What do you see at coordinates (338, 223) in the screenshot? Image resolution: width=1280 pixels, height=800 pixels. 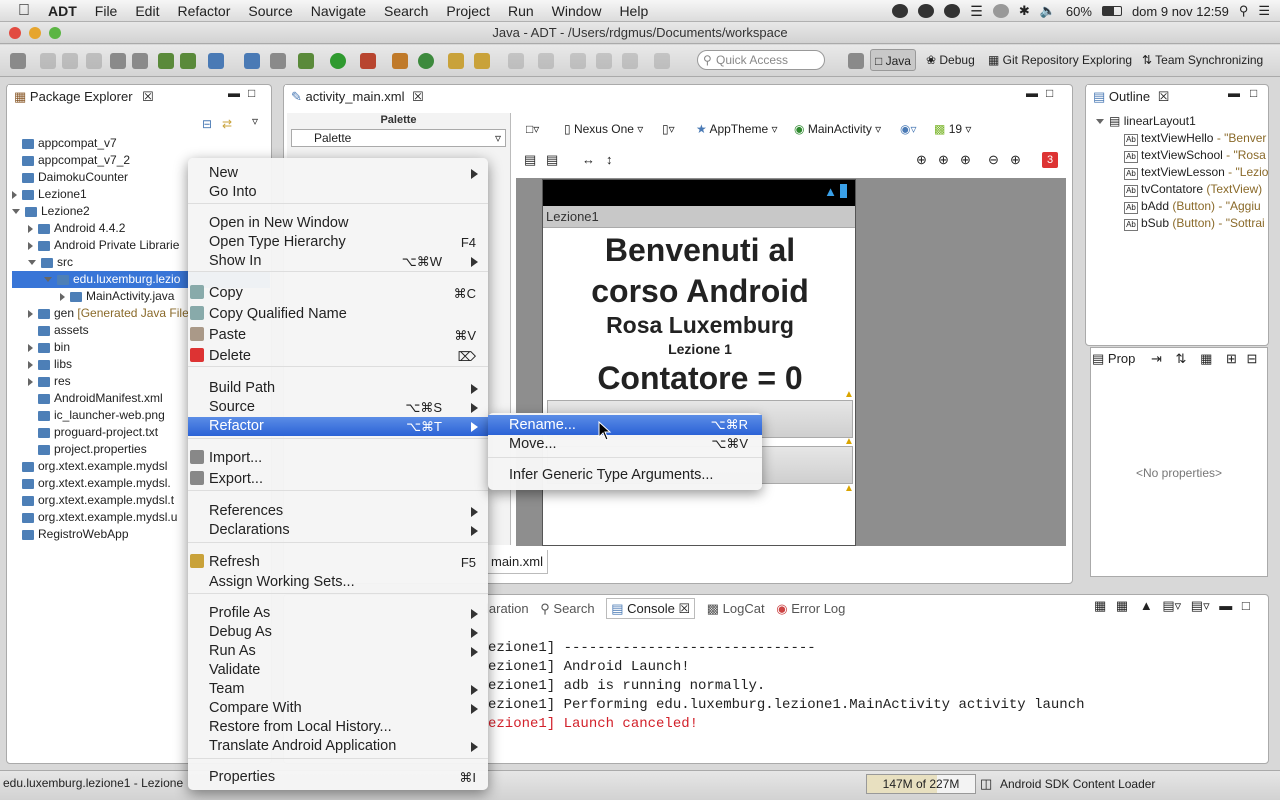 I see `menu-item-open-in-new-window: Open in New Window` at bounding box center [338, 223].